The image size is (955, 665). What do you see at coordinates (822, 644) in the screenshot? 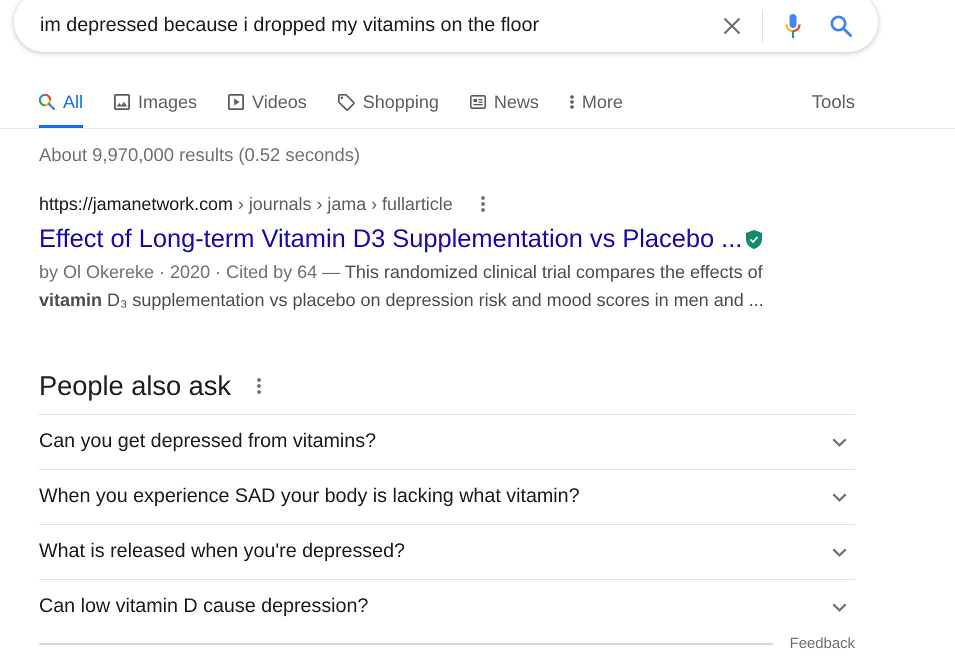
I see `feedback-link: Feedback` at bounding box center [822, 644].